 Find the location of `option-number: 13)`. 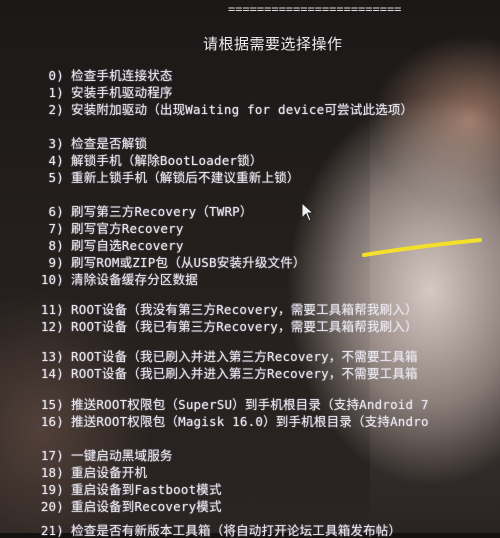

option-number: 13) is located at coordinates (52, 356).